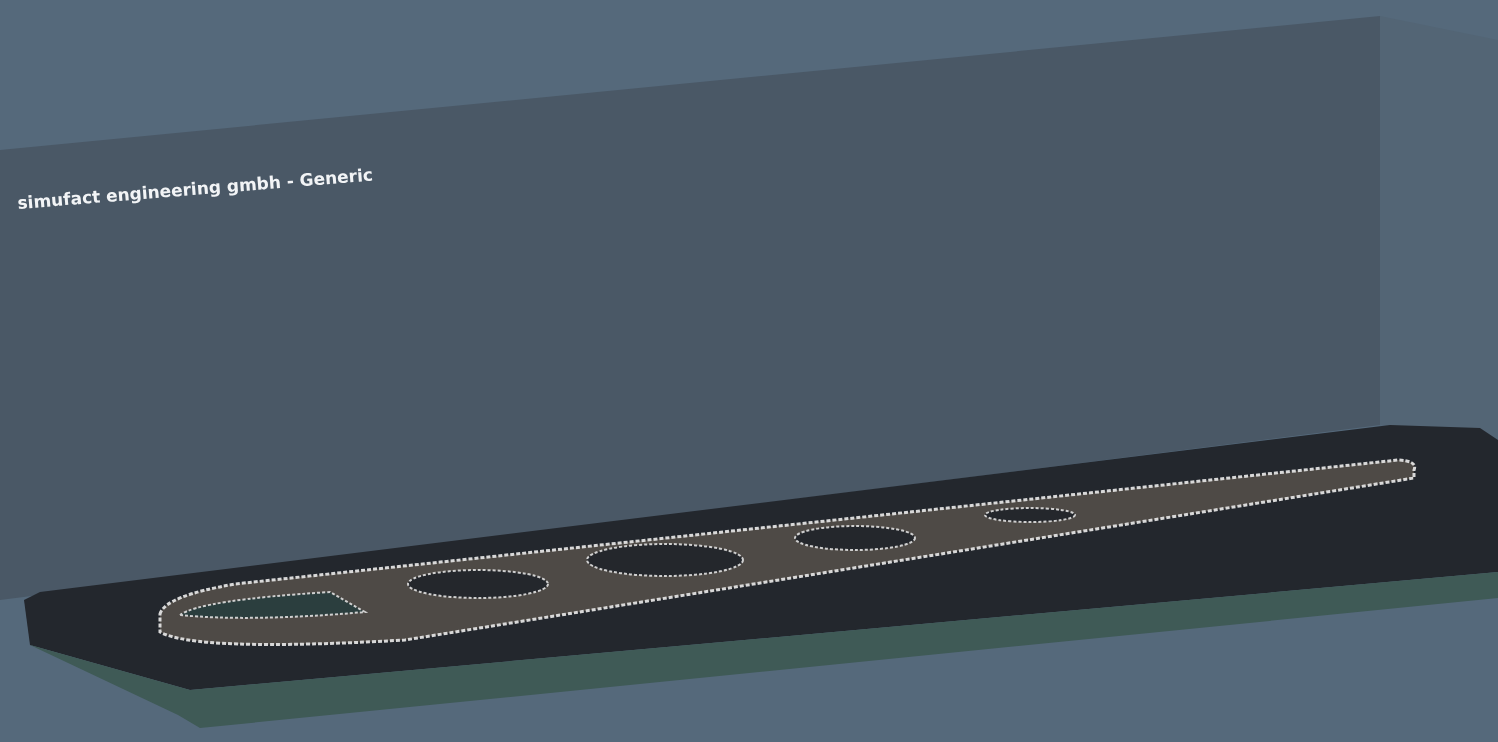 The height and width of the screenshot is (742, 1498). I want to click on viewport-label: simufact engineering gmbh - Generic, so click(195, 188).